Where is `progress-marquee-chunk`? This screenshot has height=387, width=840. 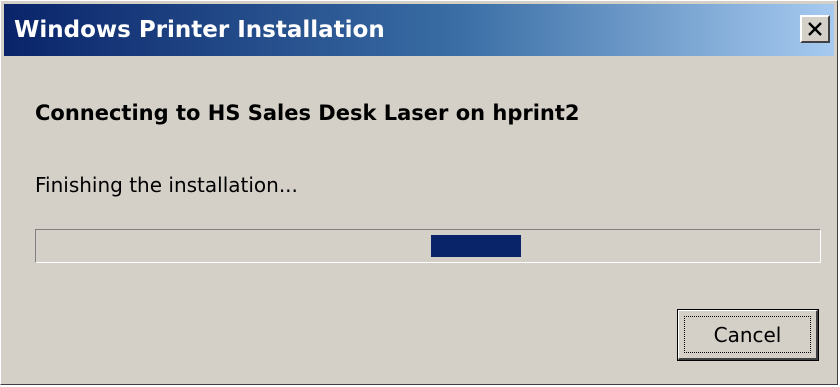
progress-marquee-chunk is located at coordinates (476, 246).